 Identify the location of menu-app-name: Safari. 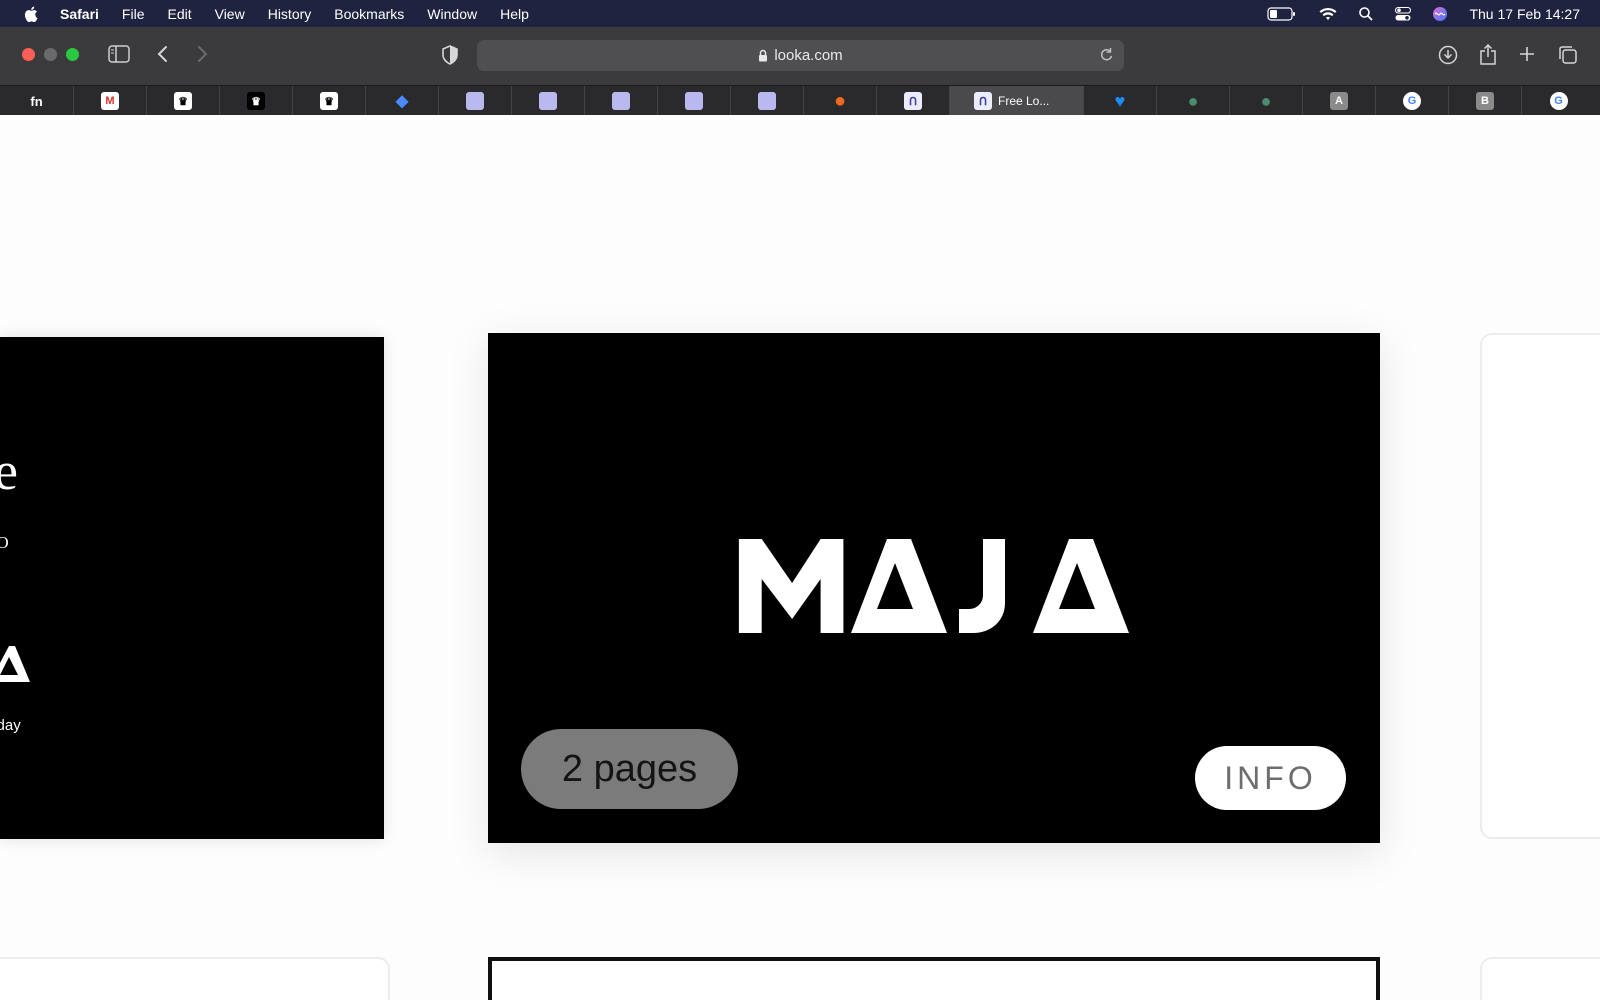
(79, 14).